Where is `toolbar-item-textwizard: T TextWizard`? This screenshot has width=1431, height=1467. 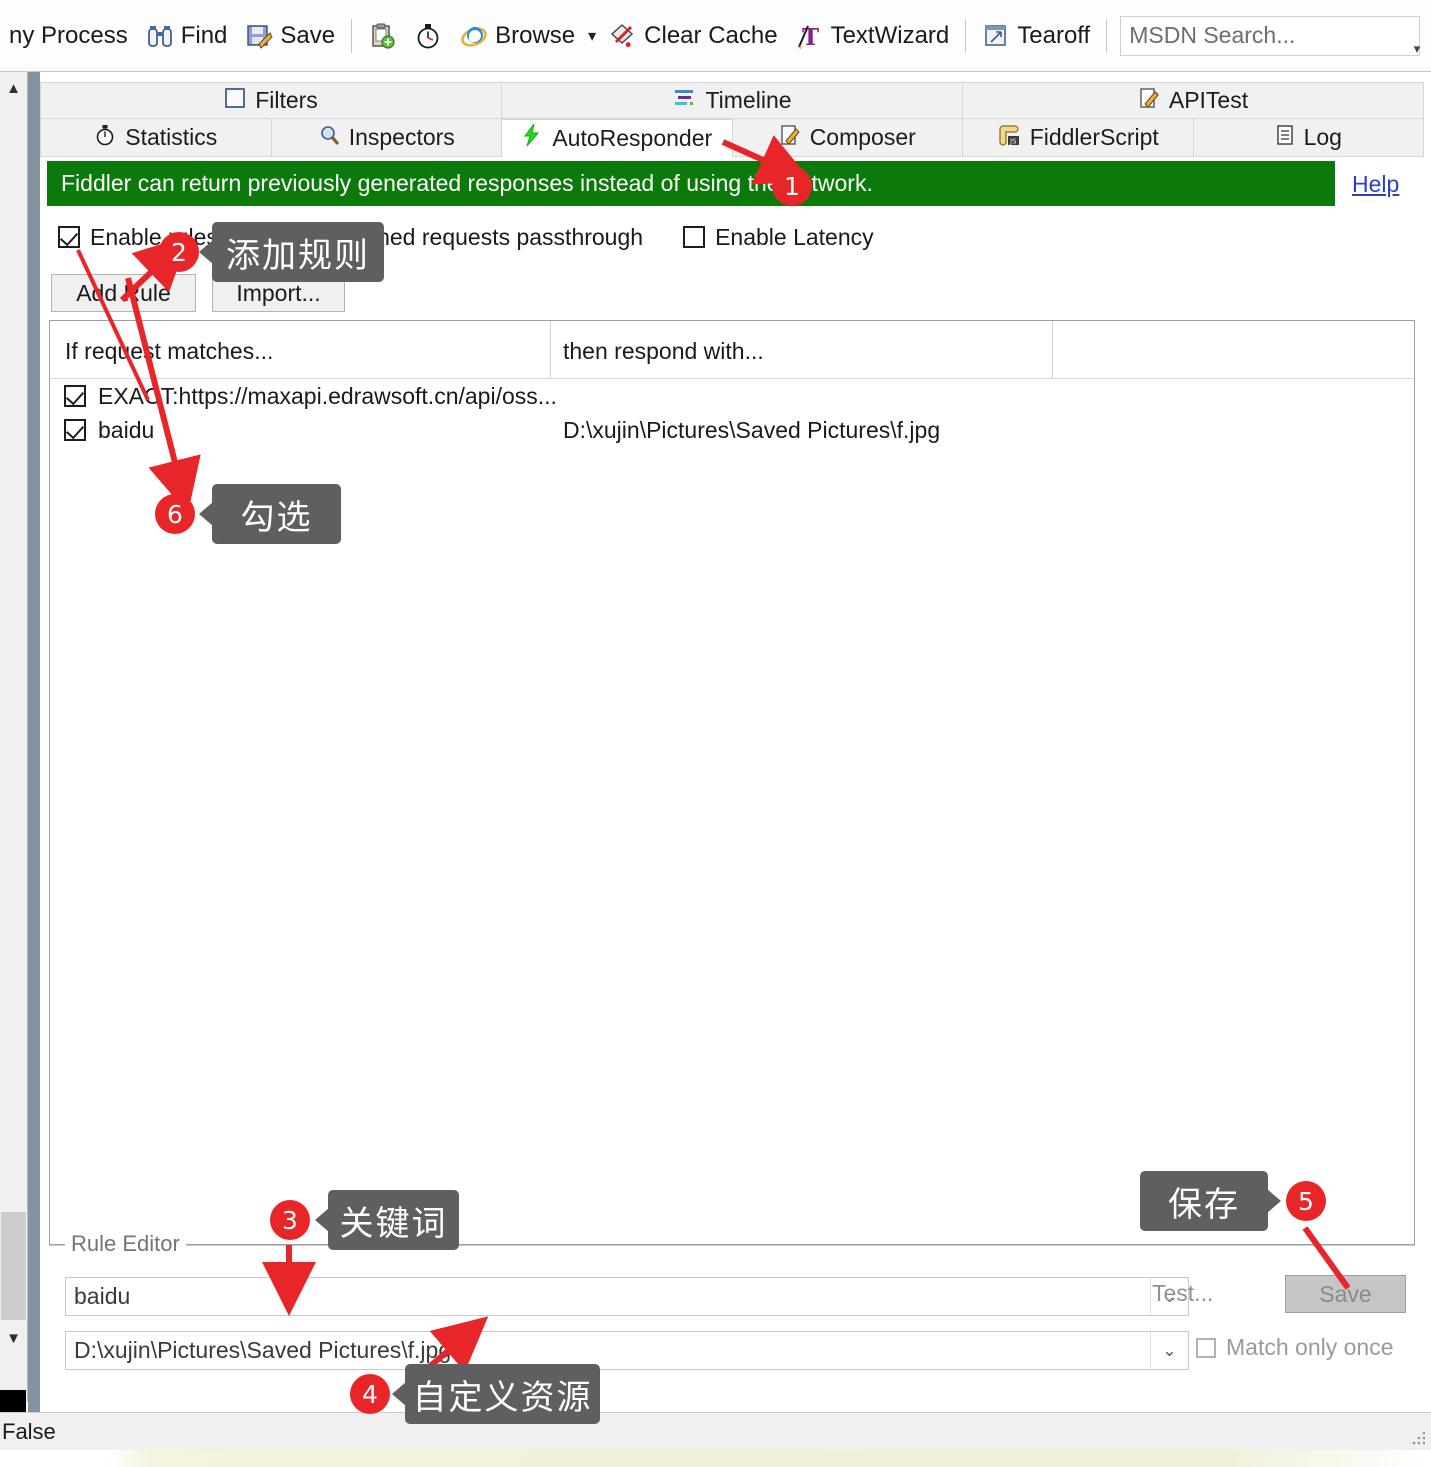 toolbar-item-textwizard: T TextWizard is located at coordinates (873, 36).